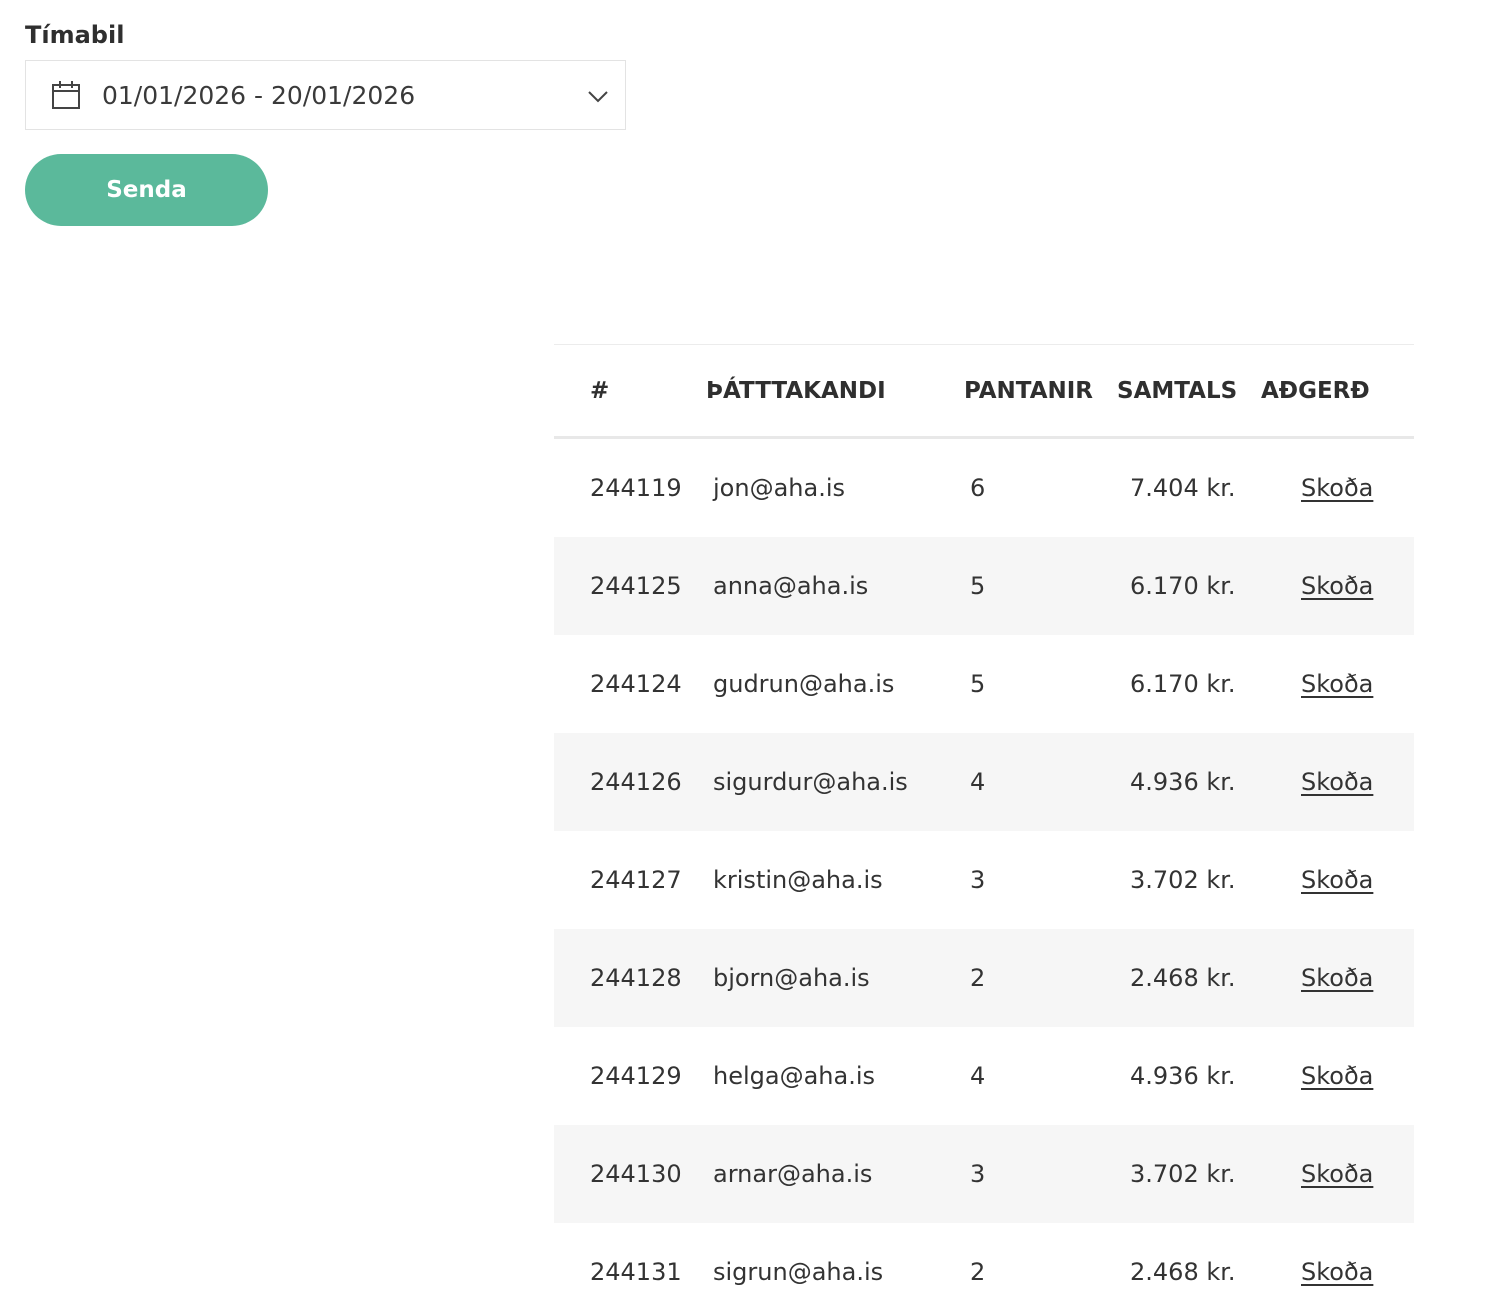  What do you see at coordinates (636, 488) in the screenshot?
I see `row-id: 244119` at bounding box center [636, 488].